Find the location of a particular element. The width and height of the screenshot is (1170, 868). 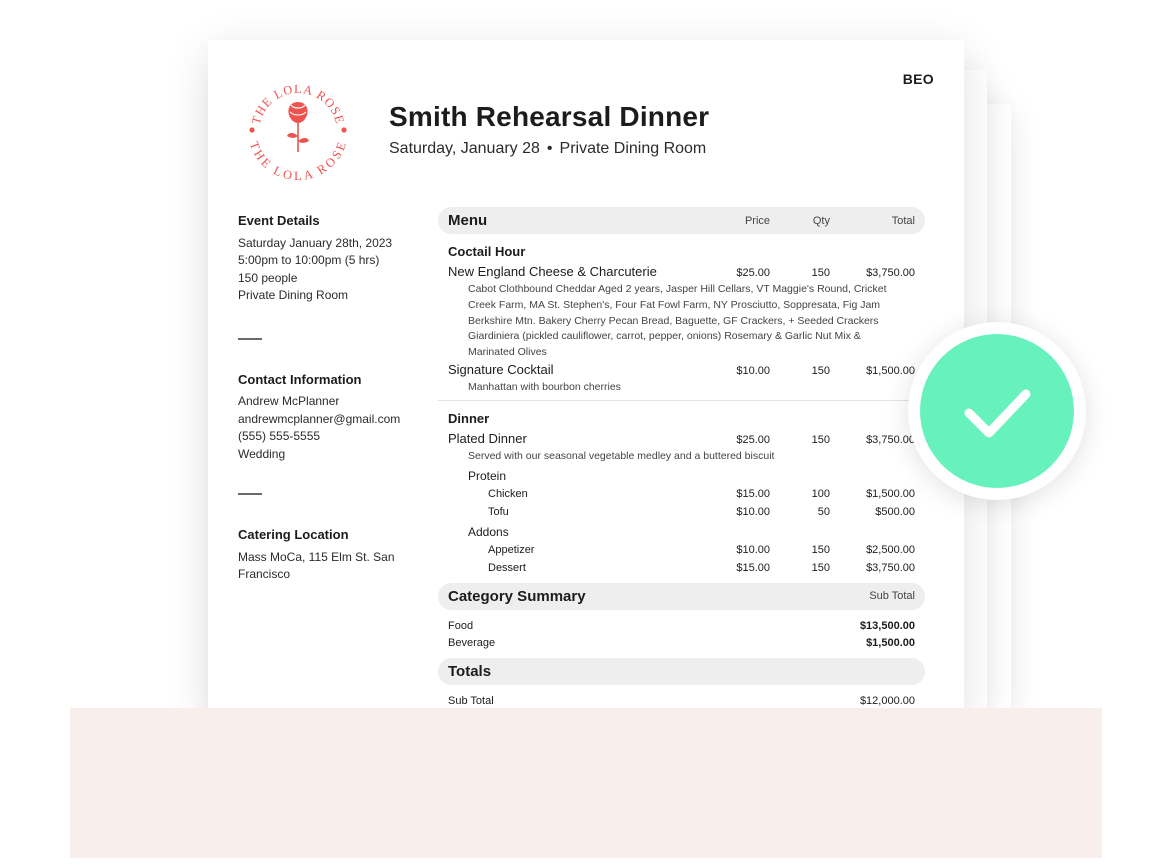

detail-line: 150 people is located at coordinates (268, 277).